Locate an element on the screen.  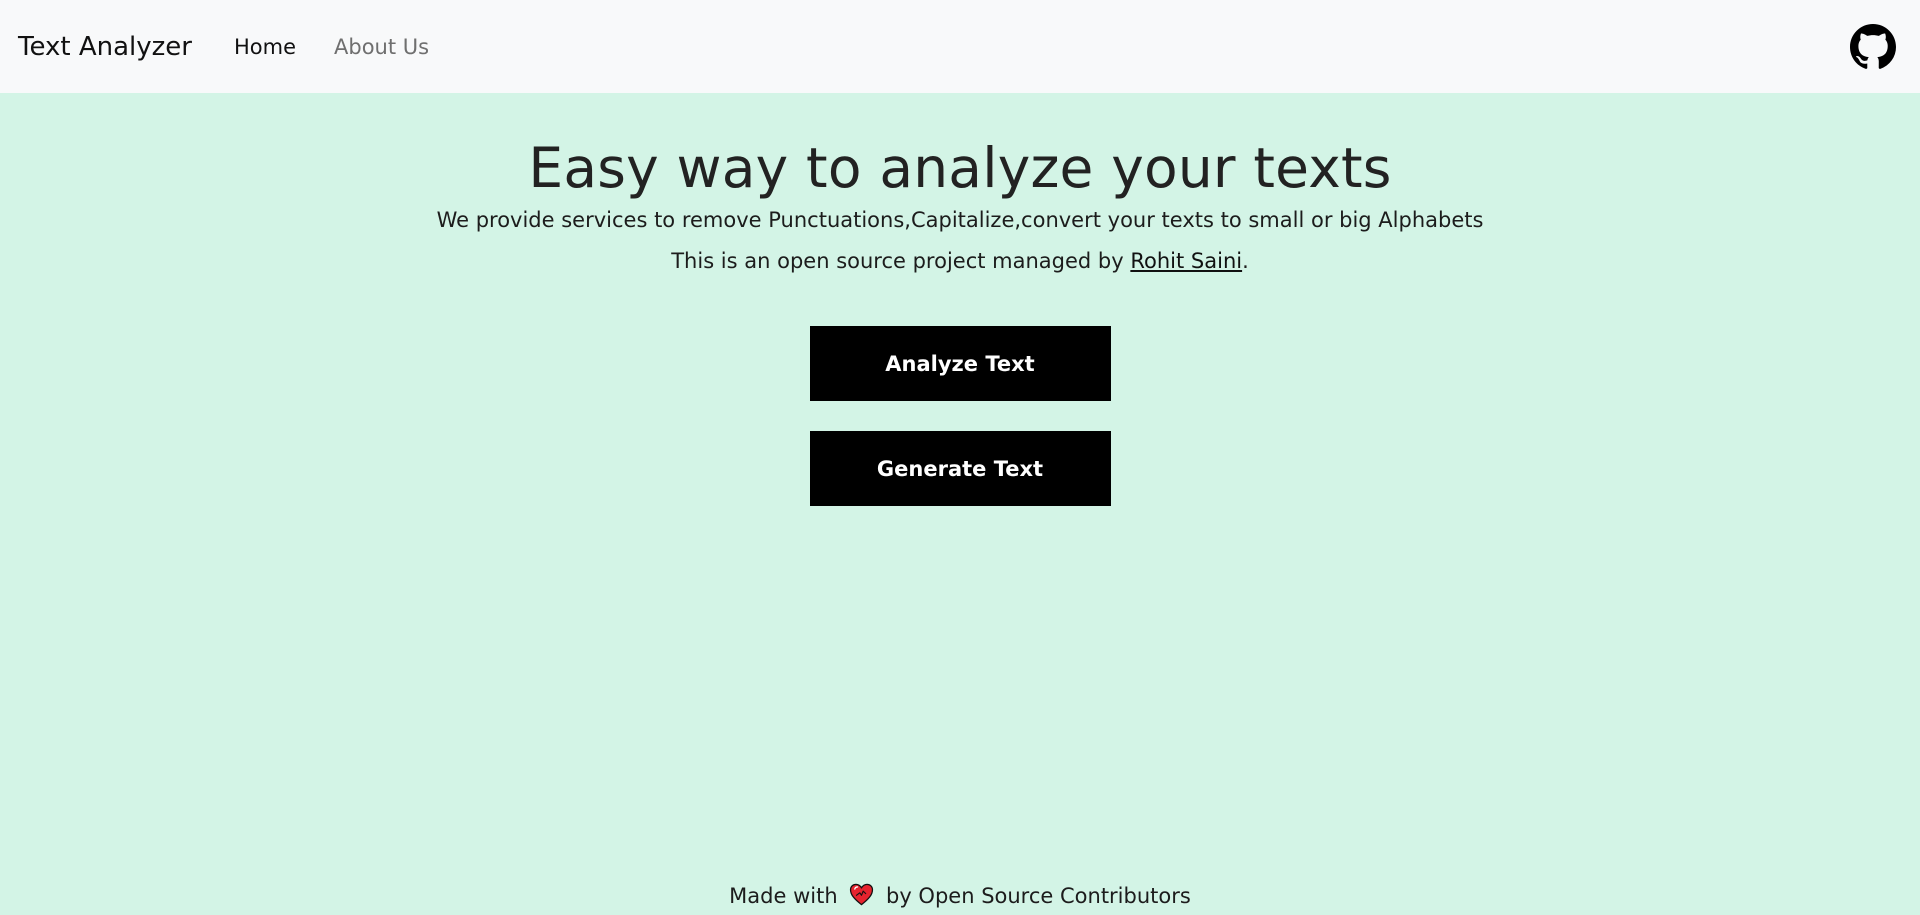
footer: Made with by Open Source Contributors is located at coordinates (960, 896).